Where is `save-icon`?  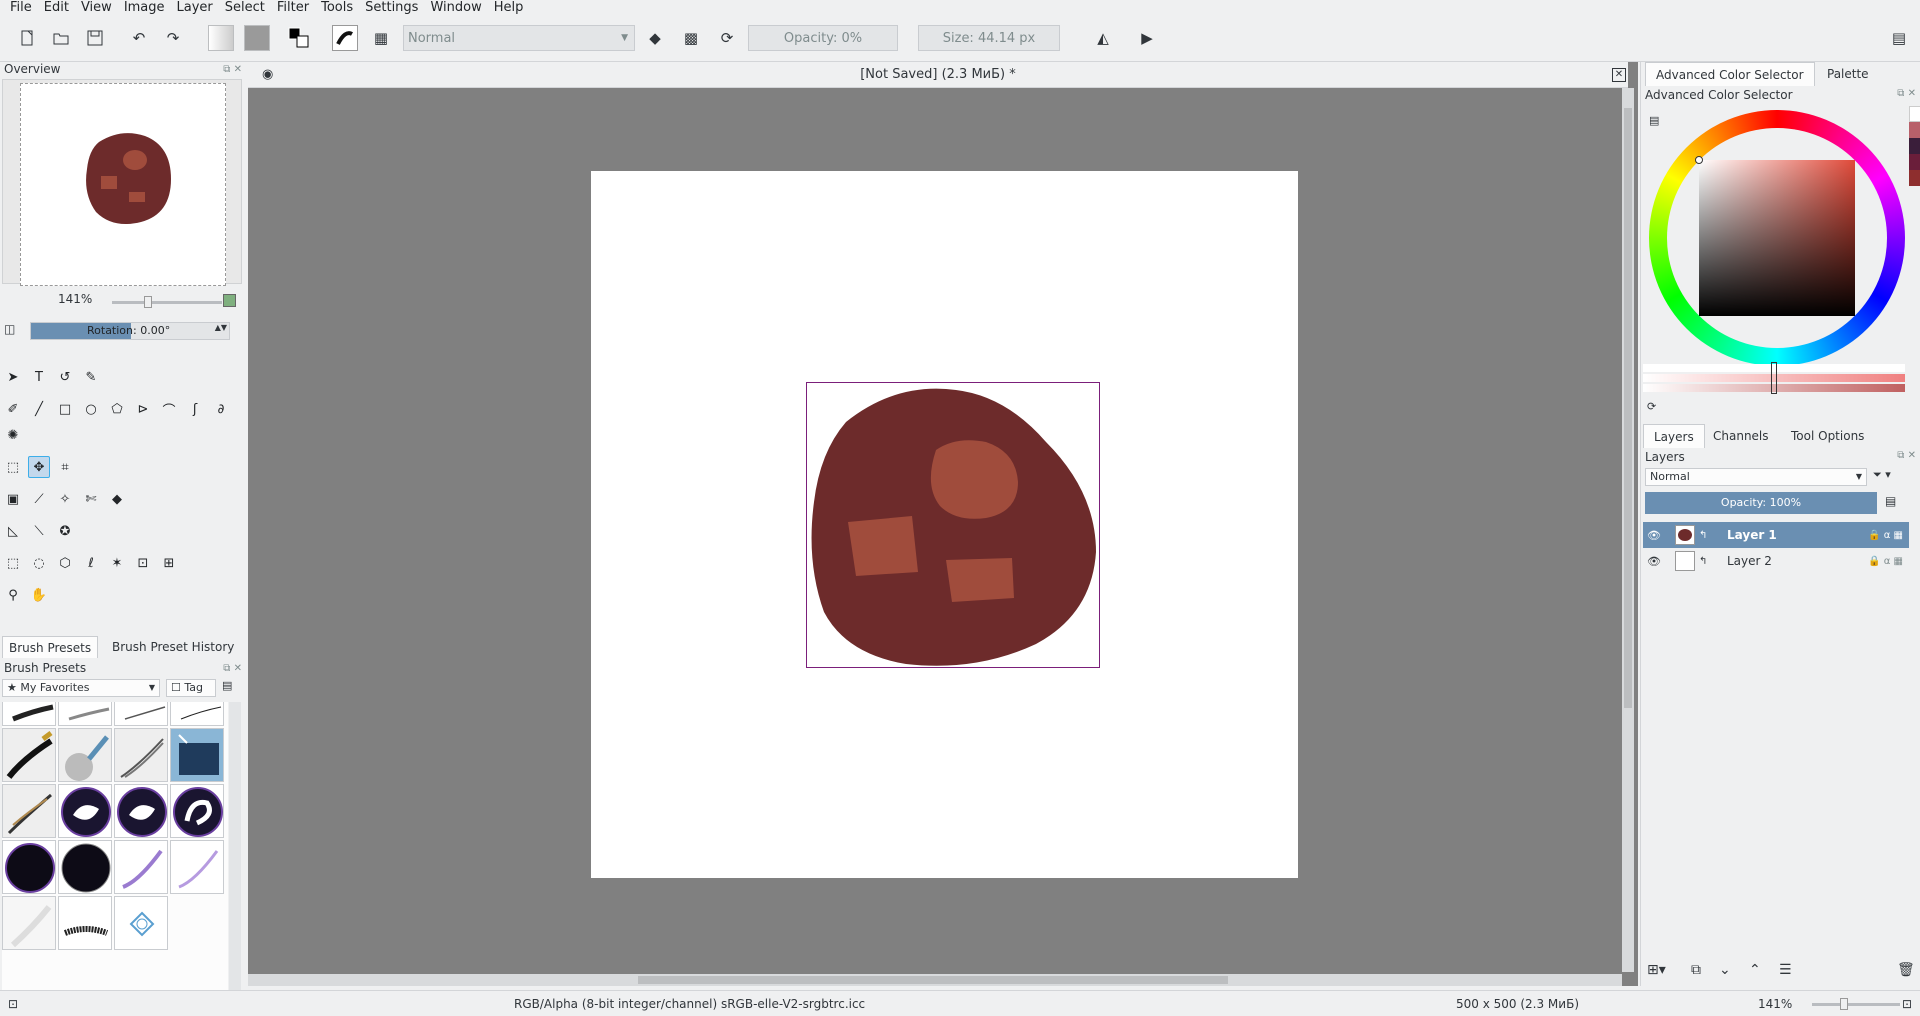
save-icon is located at coordinates (95, 38).